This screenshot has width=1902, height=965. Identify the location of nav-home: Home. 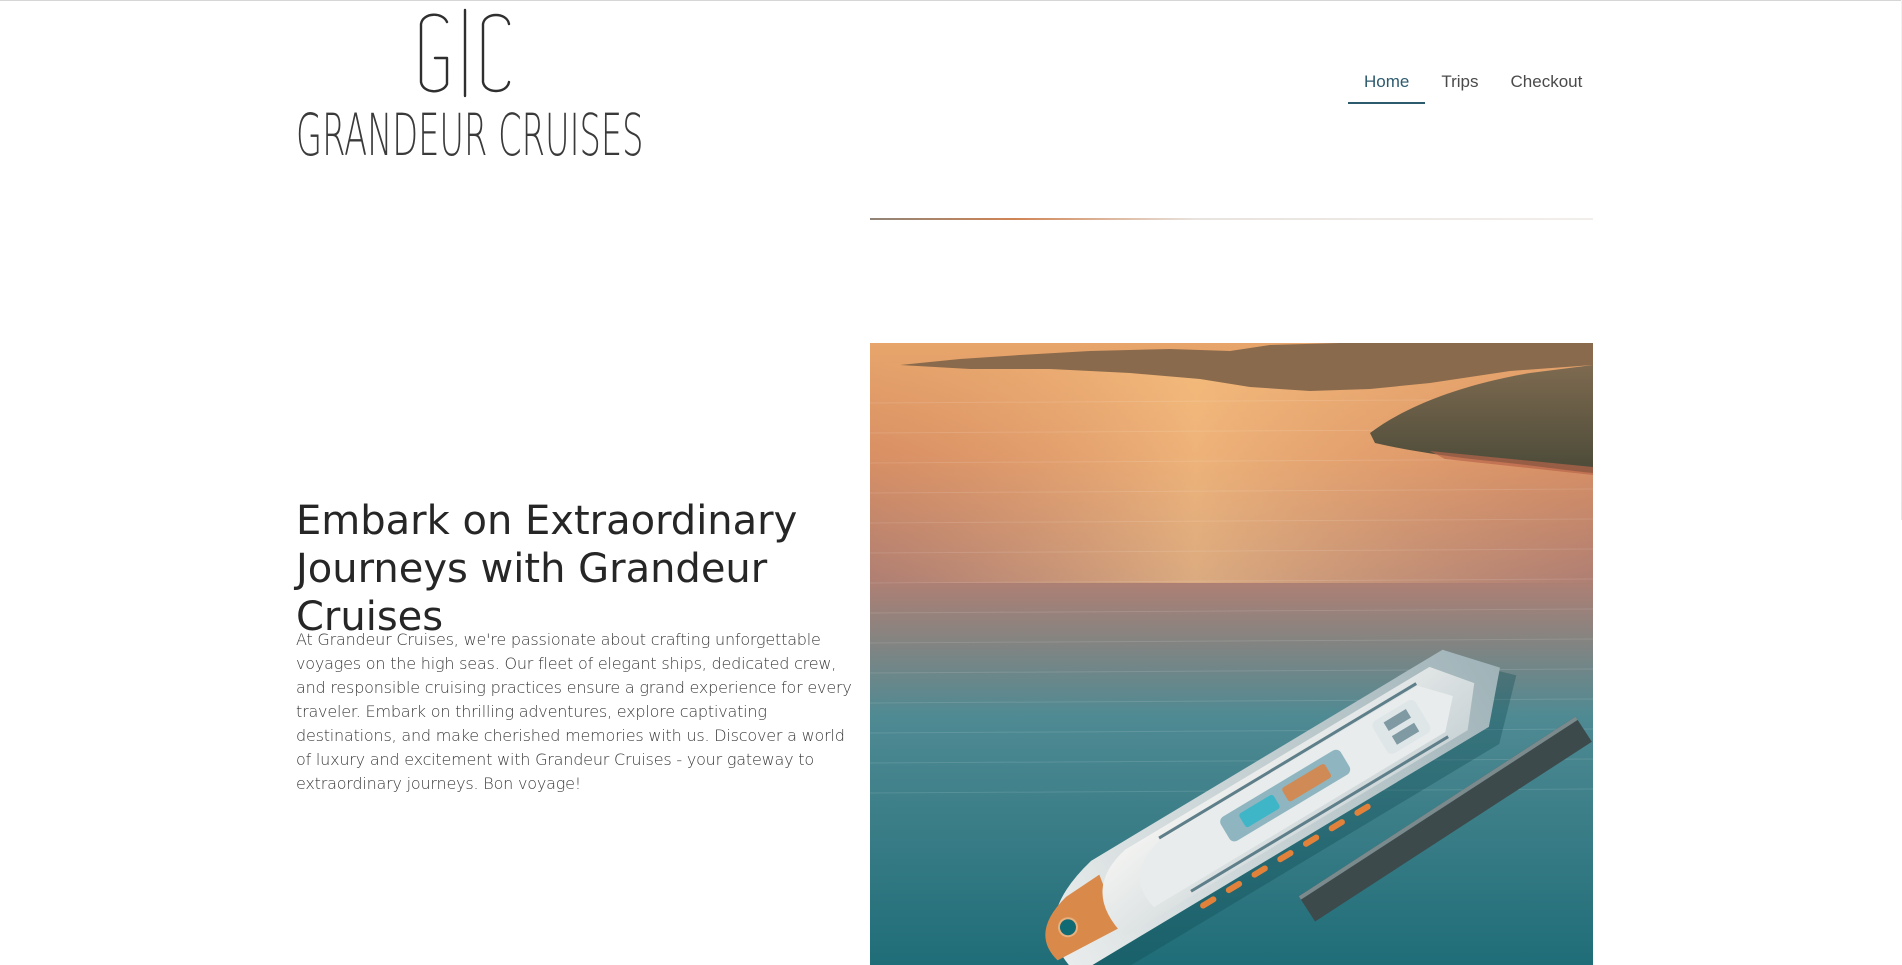
(1387, 84).